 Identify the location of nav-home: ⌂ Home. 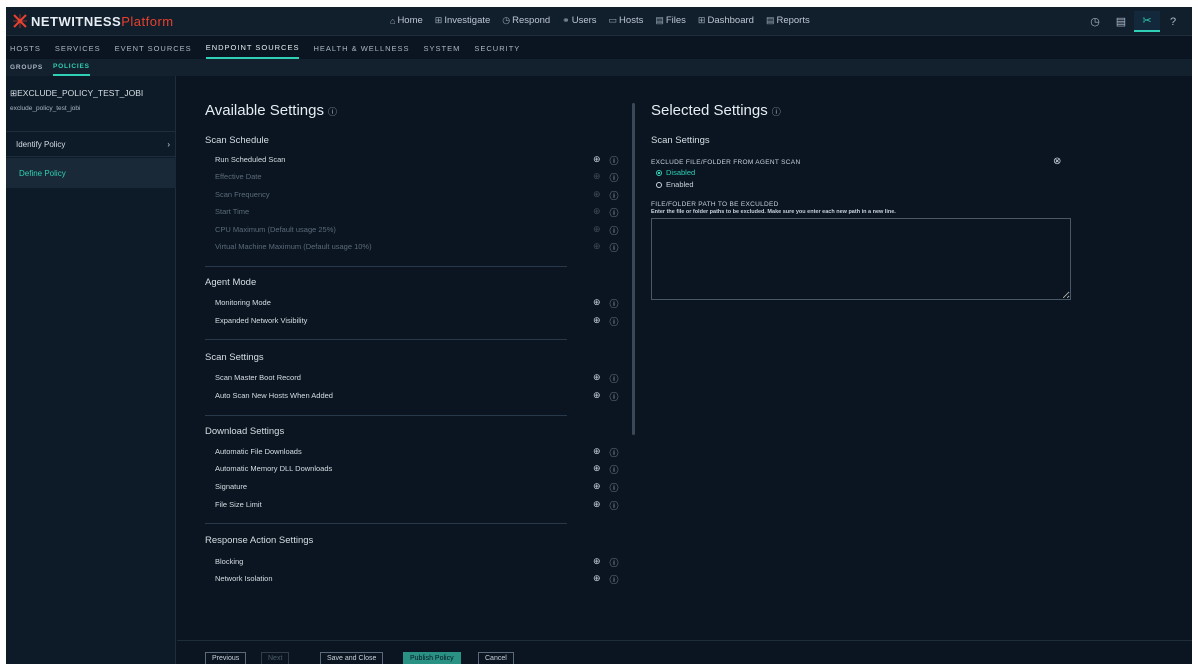
(406, 20).